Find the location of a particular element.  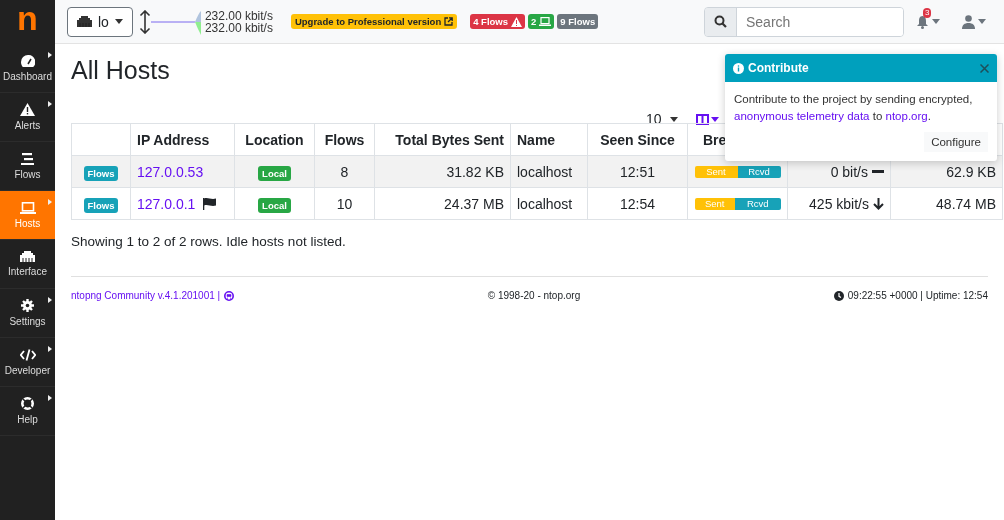

table-cell: 8 is located at coordinates (344, 171).